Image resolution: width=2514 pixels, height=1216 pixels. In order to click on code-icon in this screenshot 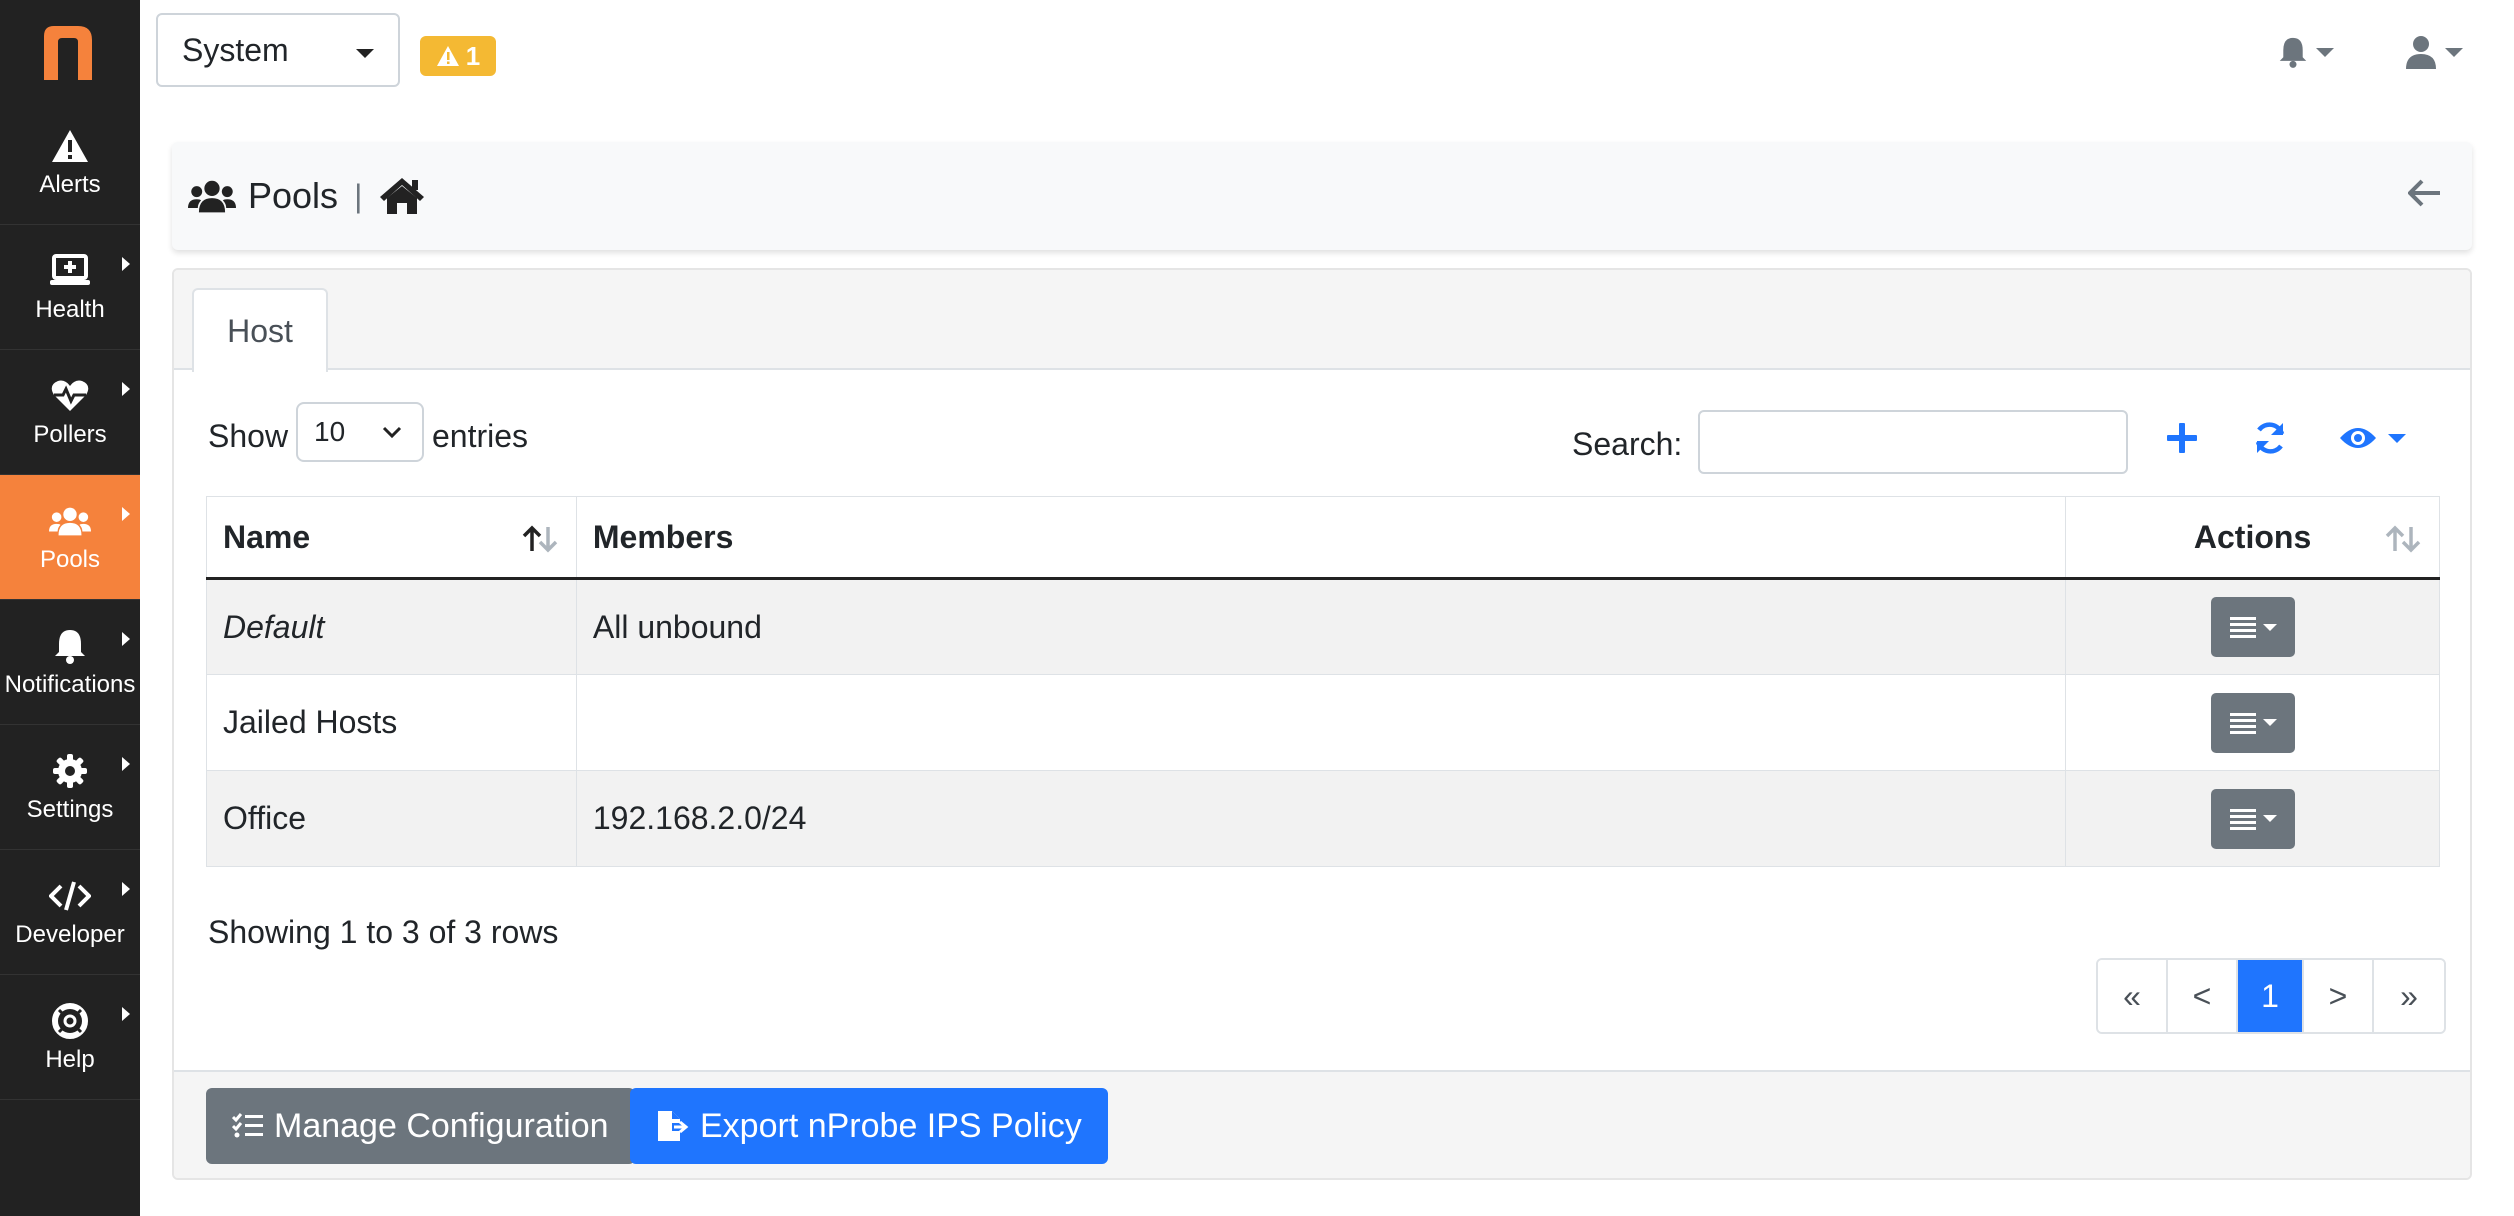, I will do `click(70, 896)`.